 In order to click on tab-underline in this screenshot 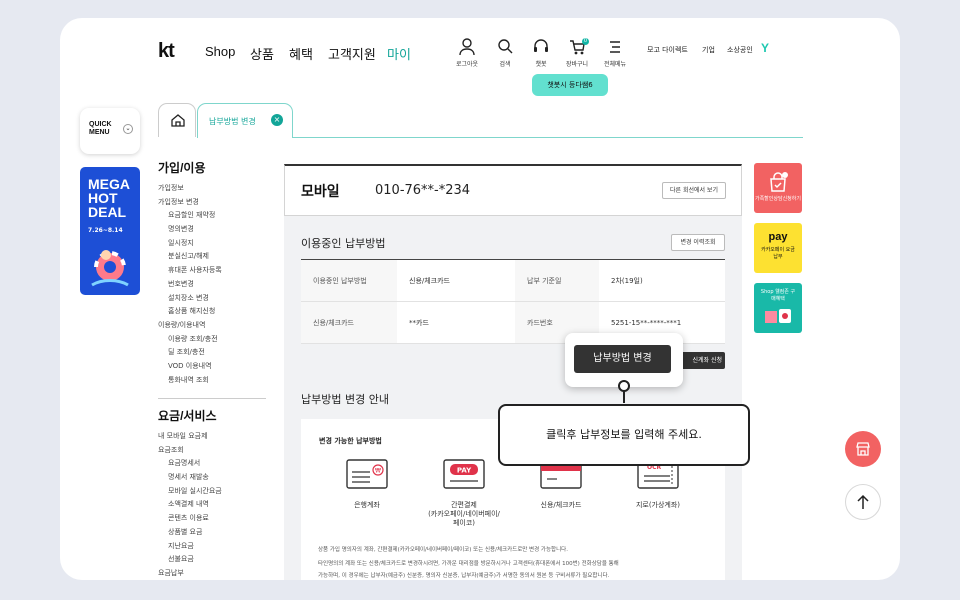, I will do `click(548, 137)`.